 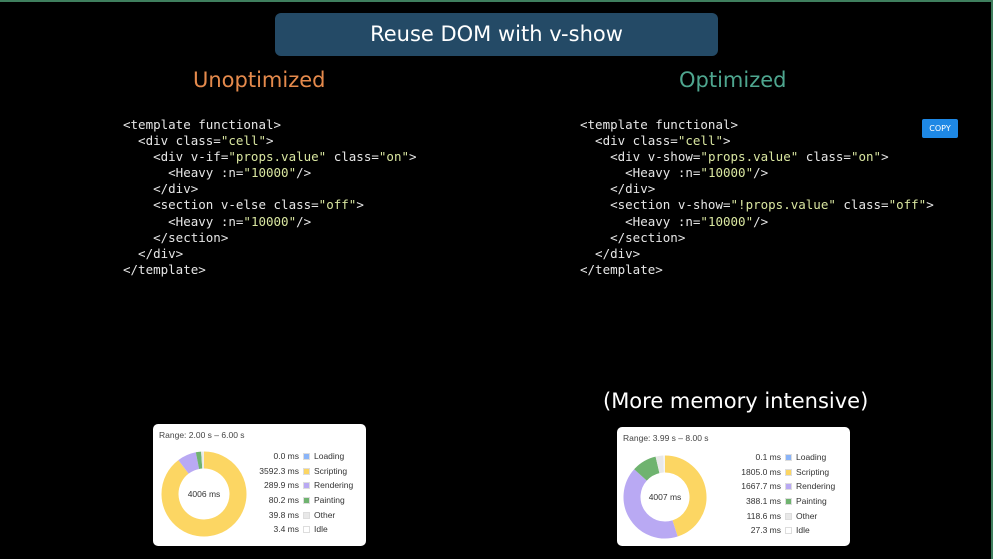 What do you see at coordinates (660, 464) in the screenshot?
I see `donut-slice-other` at bounding box center [660, 464].